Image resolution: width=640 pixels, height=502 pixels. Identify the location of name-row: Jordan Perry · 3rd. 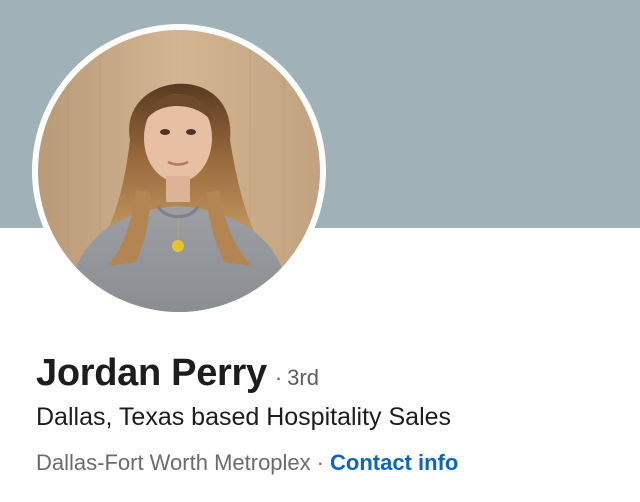
(331, 373).